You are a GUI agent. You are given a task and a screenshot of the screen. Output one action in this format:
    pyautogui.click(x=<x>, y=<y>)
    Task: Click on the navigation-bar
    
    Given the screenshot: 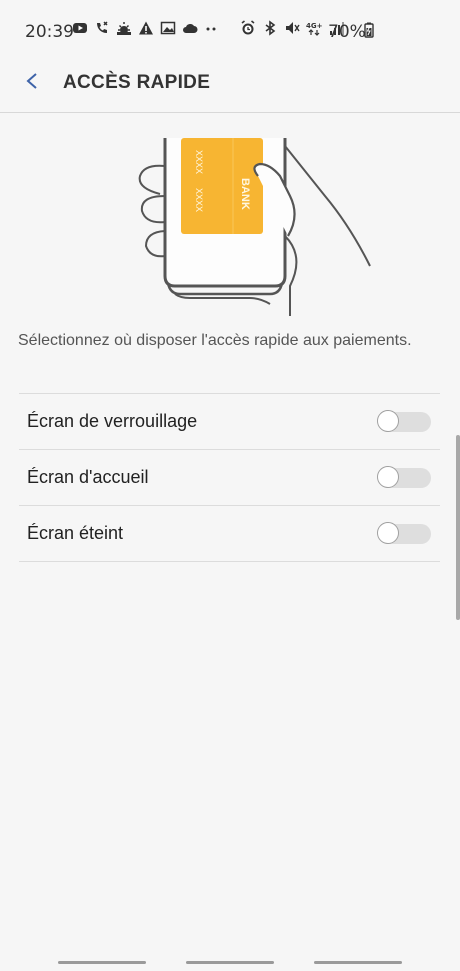 What is the action you would take?
    pyautogui.click(x=230, y=960)
    